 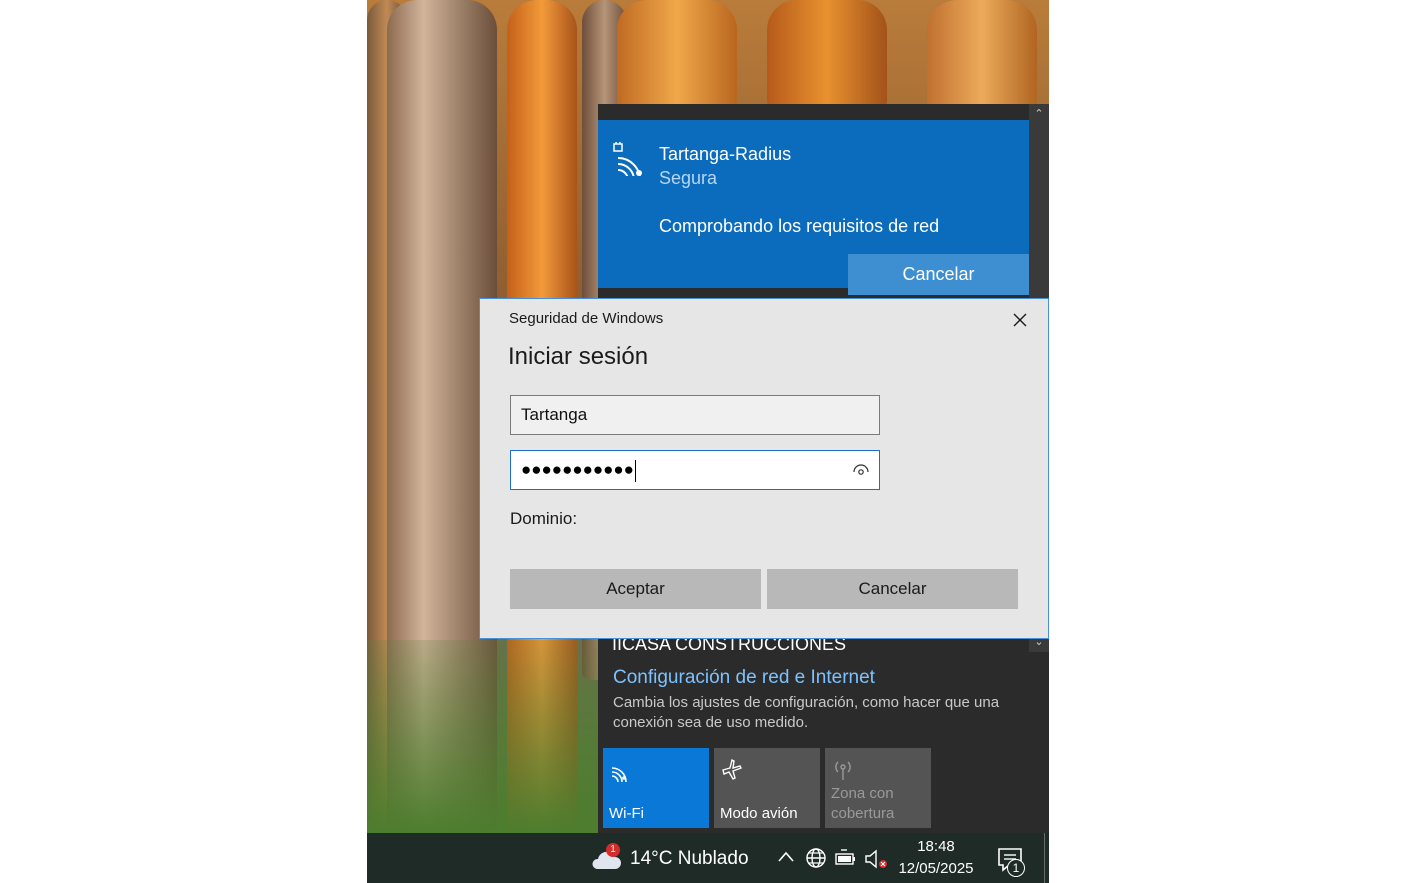 What do you see at coordinates (744, 678) in the screenshot?
I see `network-settings-link: Configuración de red e Internet` at bounding box center [744, 678].